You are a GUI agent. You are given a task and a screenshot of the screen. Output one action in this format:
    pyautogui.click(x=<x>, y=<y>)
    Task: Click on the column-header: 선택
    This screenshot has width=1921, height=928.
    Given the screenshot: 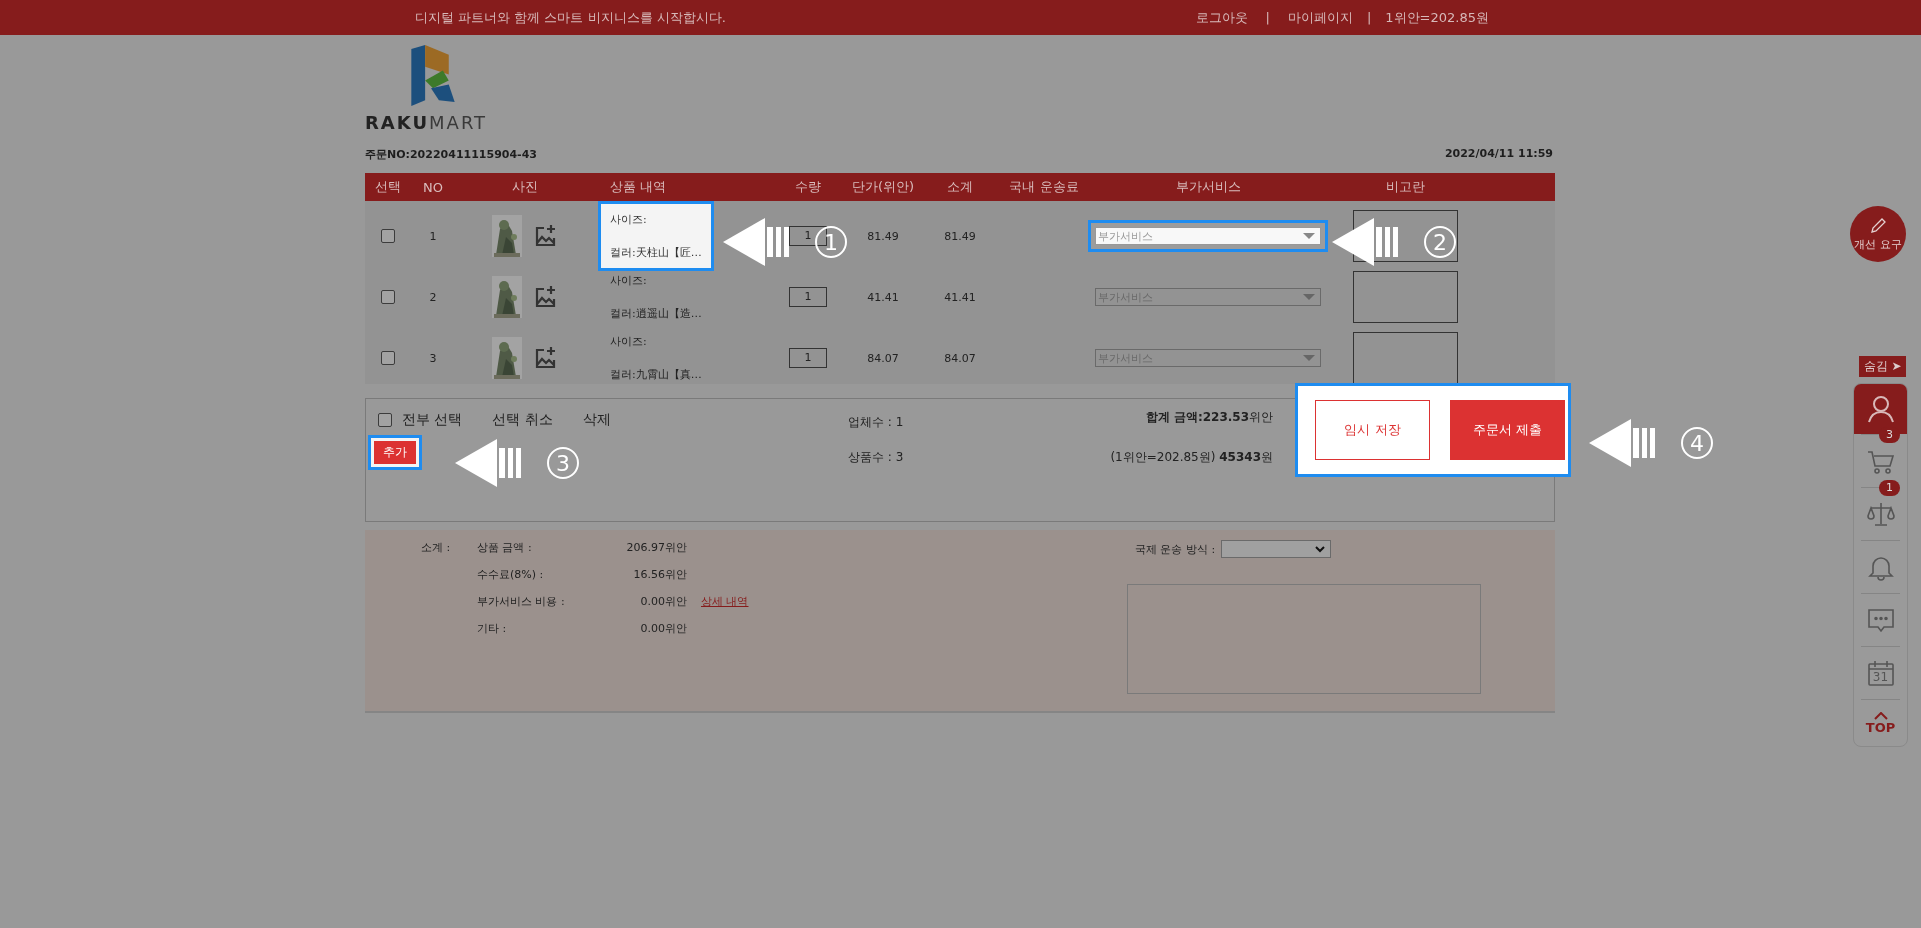 What is the action you would take?
    pyautogui.click(x=388, y=187)
    